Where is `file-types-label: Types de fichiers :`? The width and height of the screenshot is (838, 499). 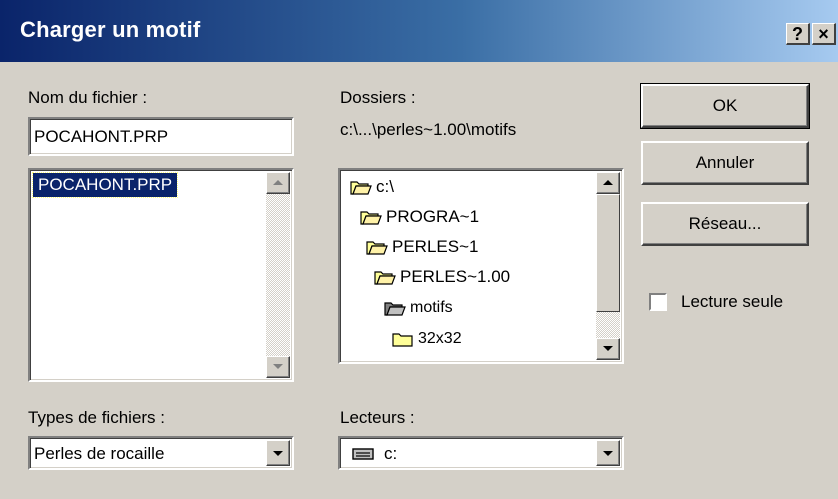
file-types-label: Types de fichiers : is located at coordinates (97, 417).